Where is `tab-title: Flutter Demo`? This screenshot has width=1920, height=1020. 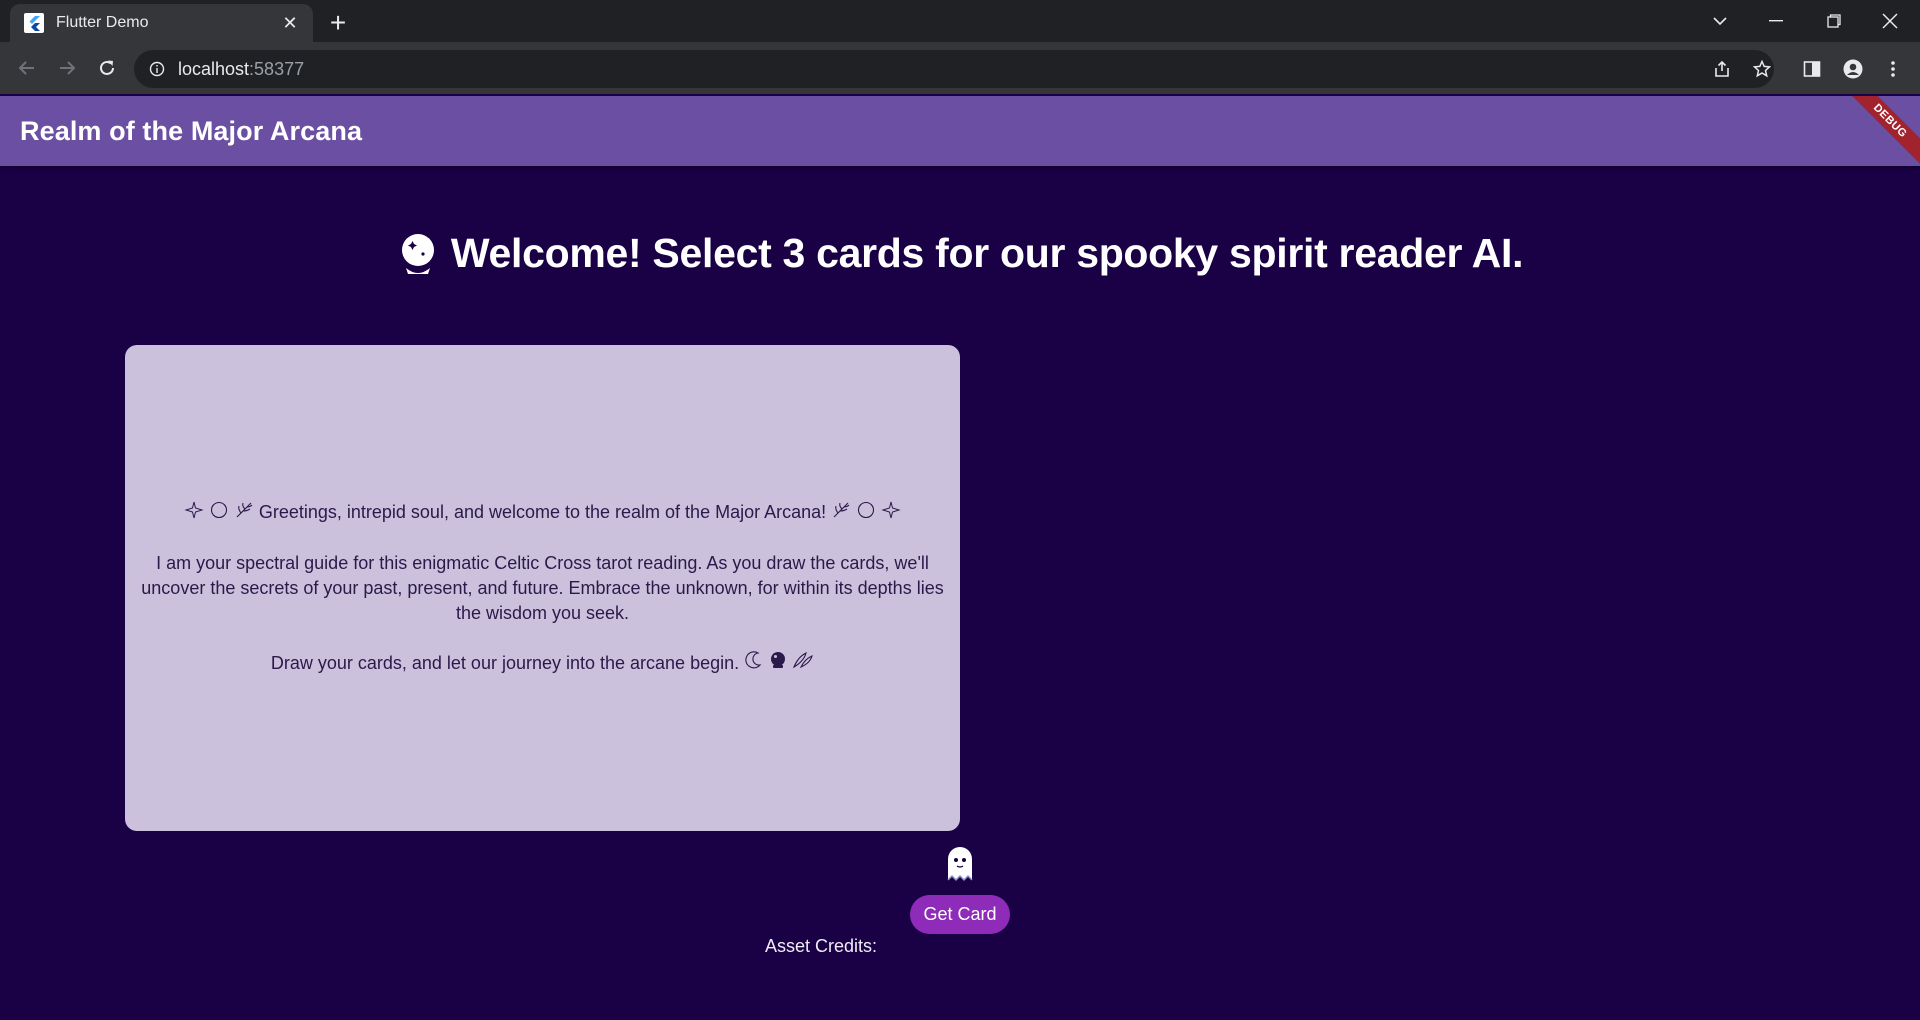
tab-title: Flutter Demo is located at coordinates (102, 22).